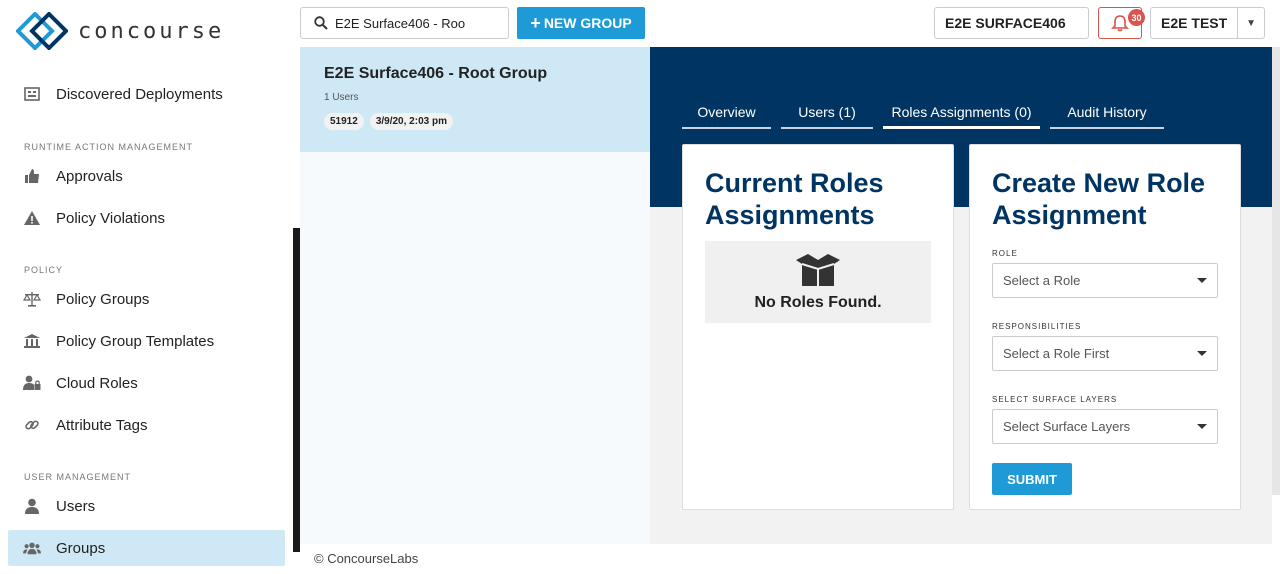  I want to click on responsibilities-select: Select a Role First, so click(1105, 353).